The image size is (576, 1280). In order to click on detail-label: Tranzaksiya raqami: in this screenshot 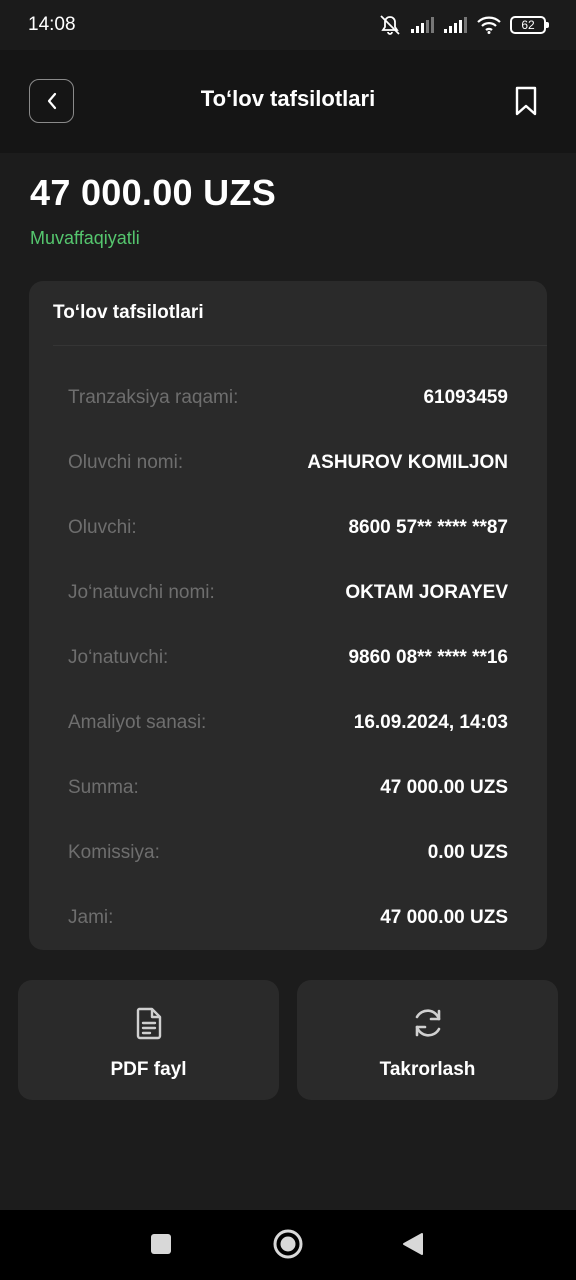, I will do `click(153, 397)`.